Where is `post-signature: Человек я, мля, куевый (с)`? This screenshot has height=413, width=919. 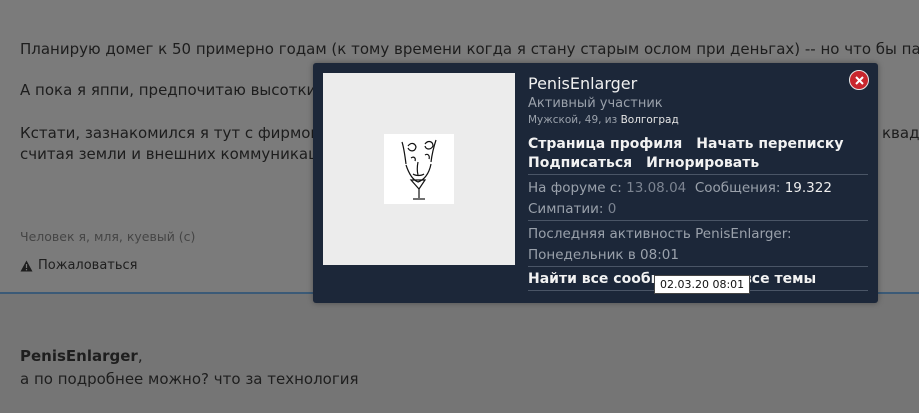
post-signature: Человек я, мля, куевый (с) is located at coordinates (108, 236).